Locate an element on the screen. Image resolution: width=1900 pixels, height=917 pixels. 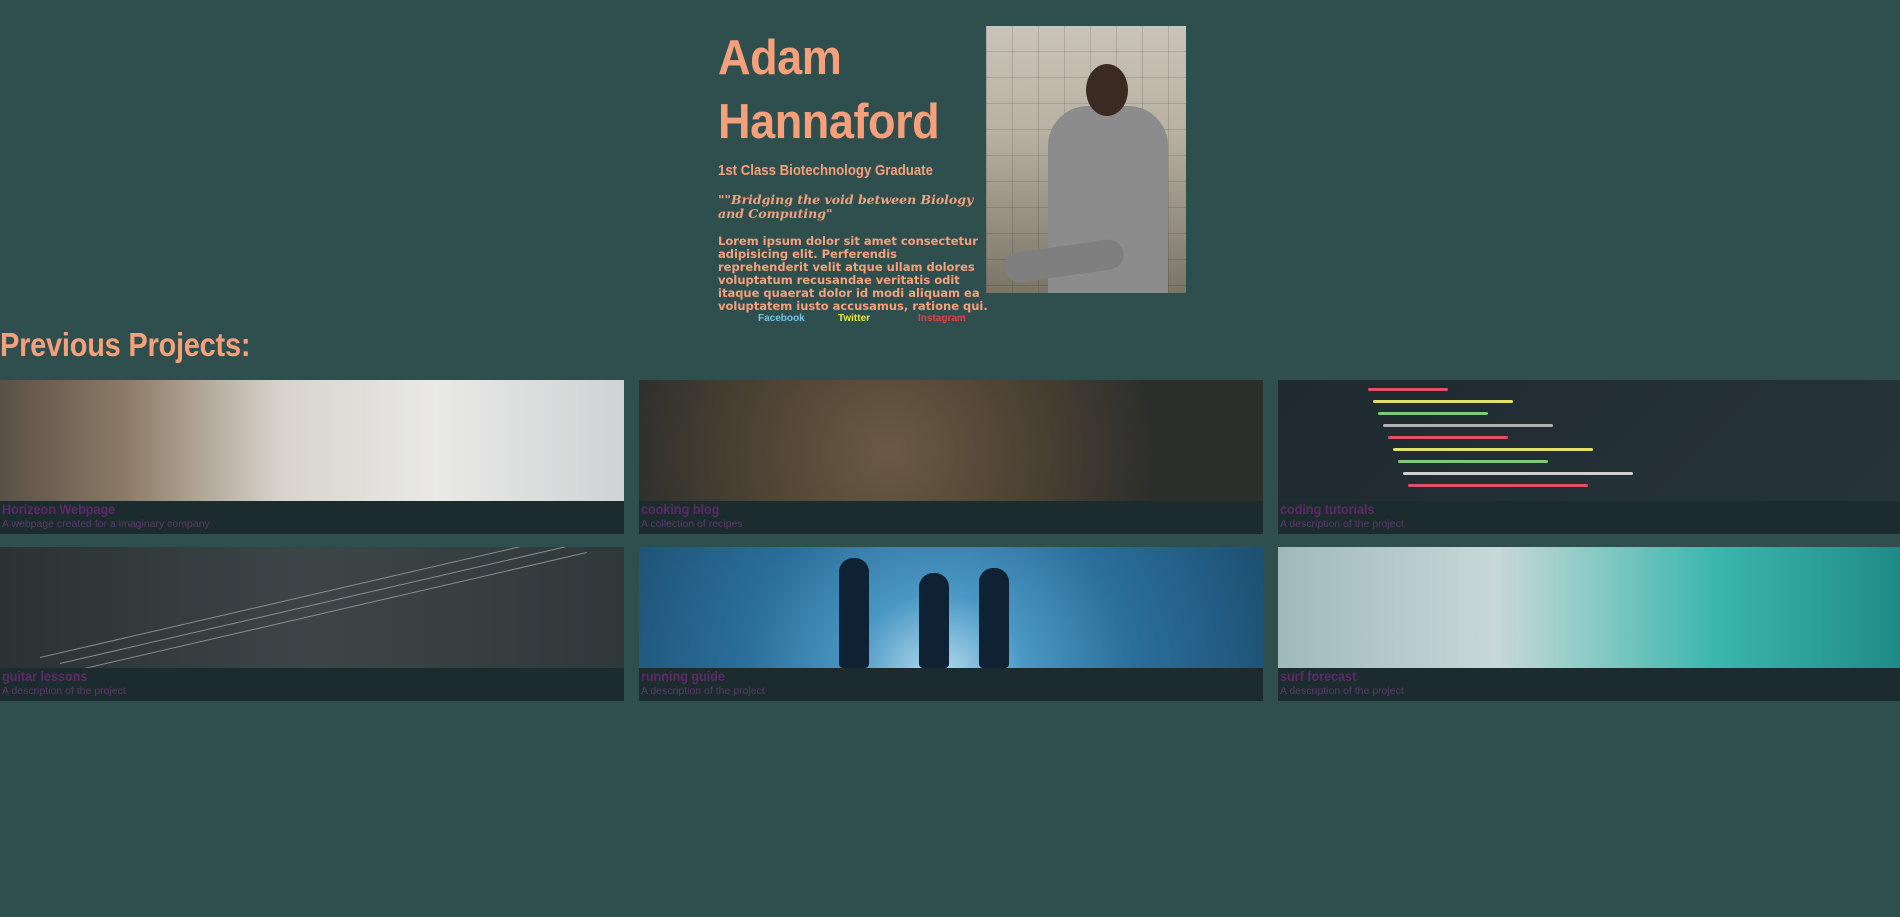
project-title: Horizeon Webpage is located at coordinates (59, 509).